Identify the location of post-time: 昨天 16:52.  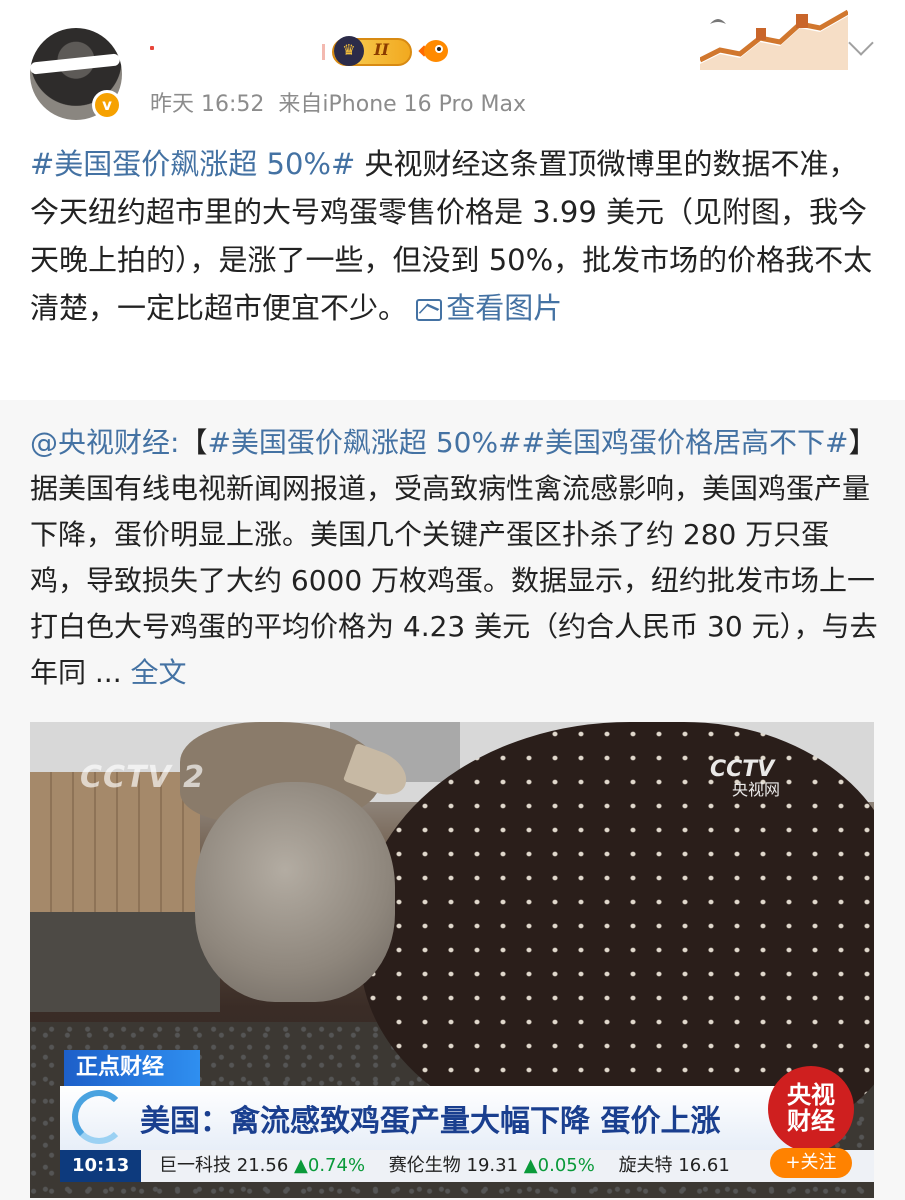
(207, 104).